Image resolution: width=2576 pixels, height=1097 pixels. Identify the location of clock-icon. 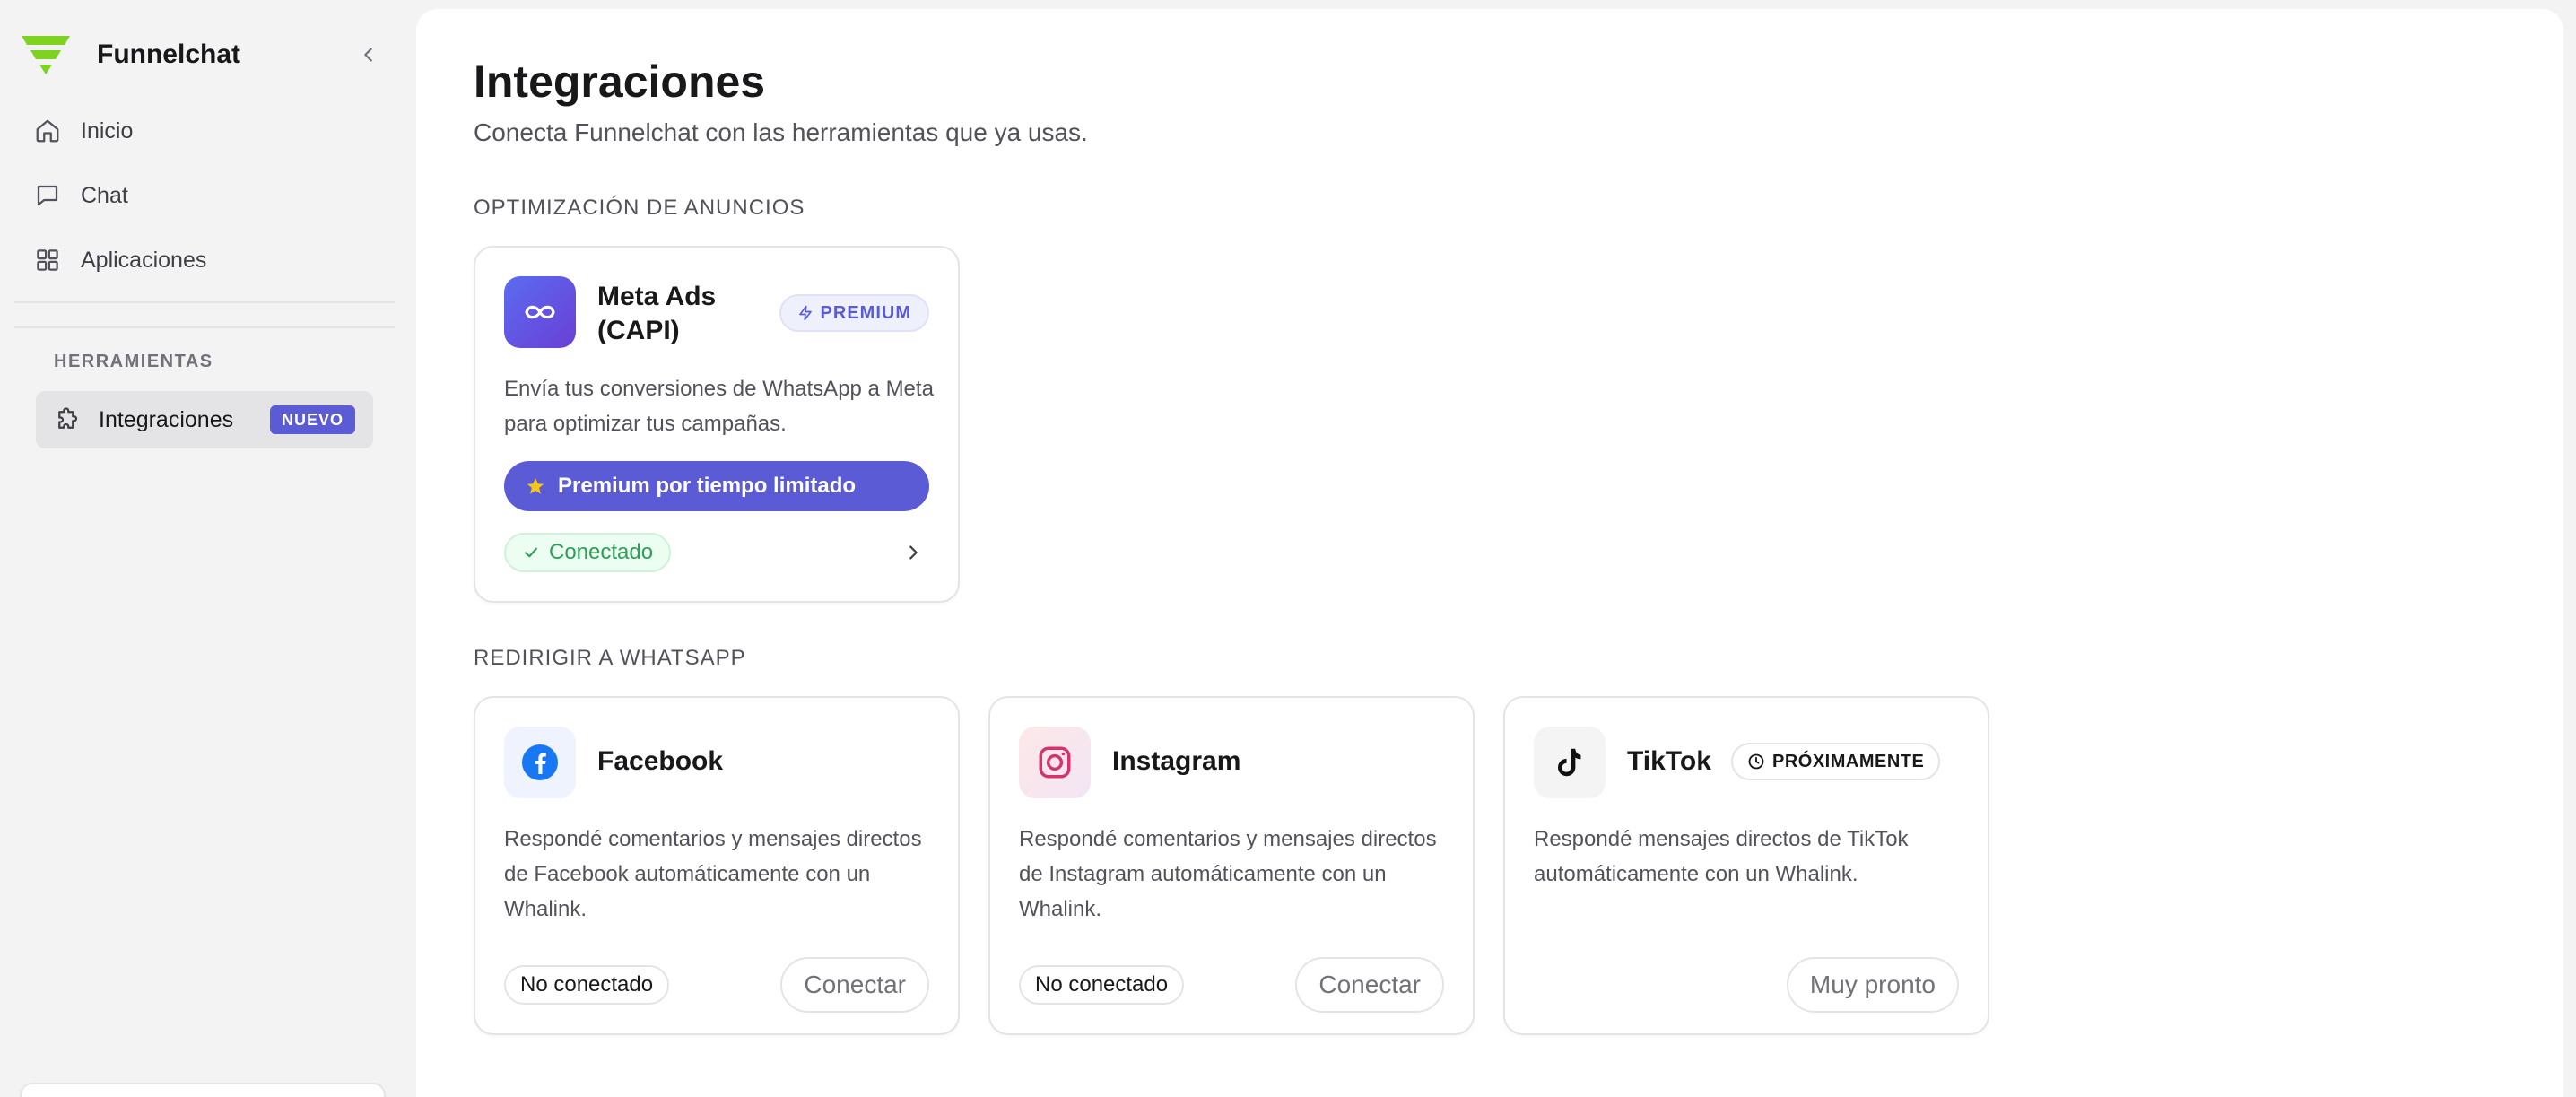
(1756, 761).